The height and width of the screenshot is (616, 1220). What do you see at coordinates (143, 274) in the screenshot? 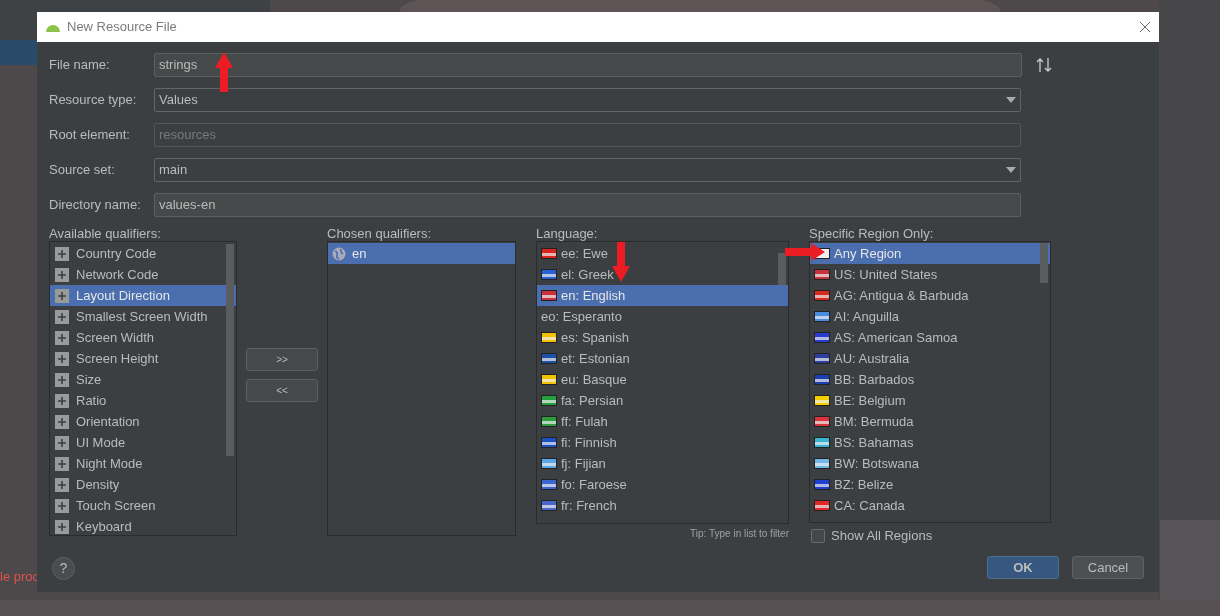
I see `list-item: Network Code` at bounding box center [143, 274].